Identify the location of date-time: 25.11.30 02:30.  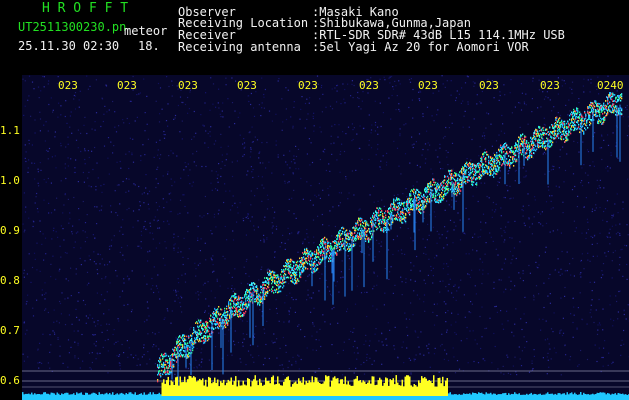
(69, 46).